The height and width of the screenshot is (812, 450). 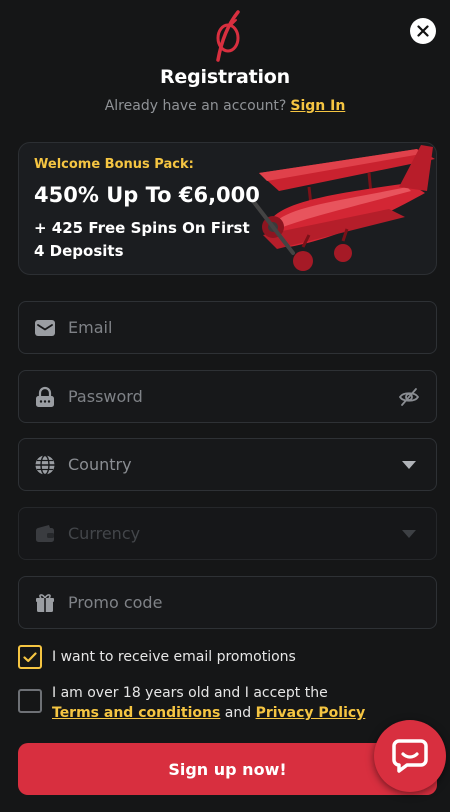 I want to click on eye-off-icon, so click(x=409, y=396).